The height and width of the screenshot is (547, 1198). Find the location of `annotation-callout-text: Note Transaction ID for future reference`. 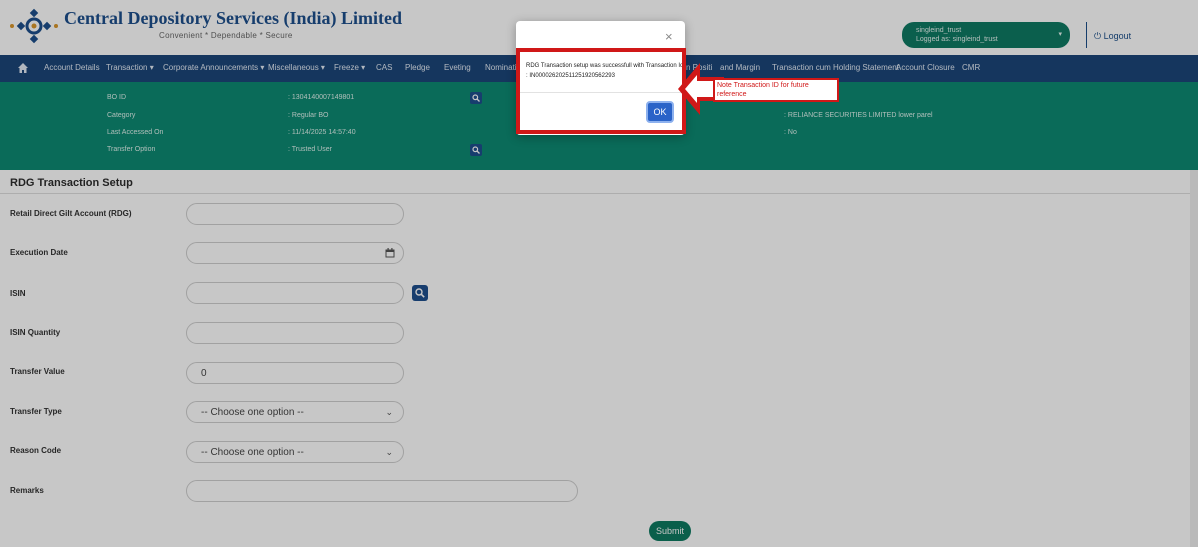

annotation-callout-text: Note Transaction ID for future reference is located at coordinates (763, 90).